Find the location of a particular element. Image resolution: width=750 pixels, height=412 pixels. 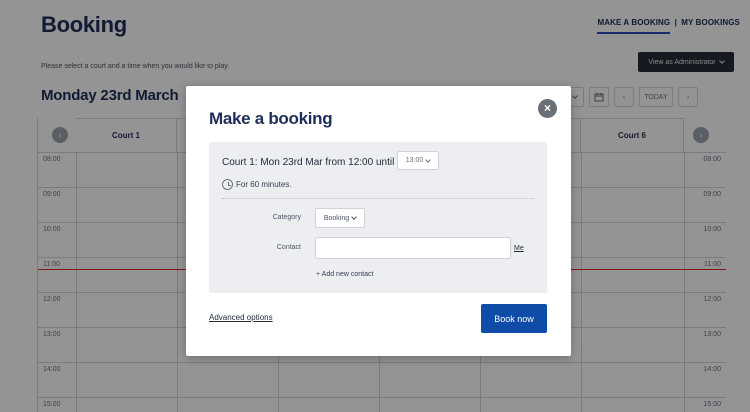

advanced-options-link: Advanced options is located at coordinates (241, 317).